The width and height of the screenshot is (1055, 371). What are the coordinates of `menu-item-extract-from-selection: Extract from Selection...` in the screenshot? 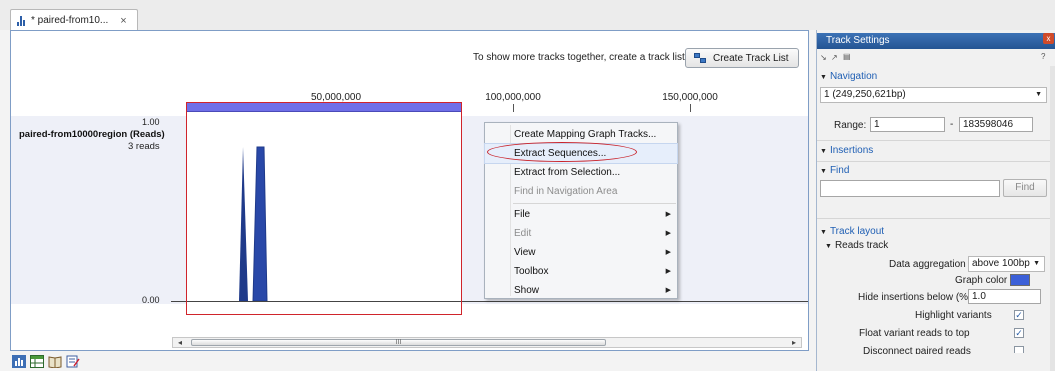 It's located at (581, 172).